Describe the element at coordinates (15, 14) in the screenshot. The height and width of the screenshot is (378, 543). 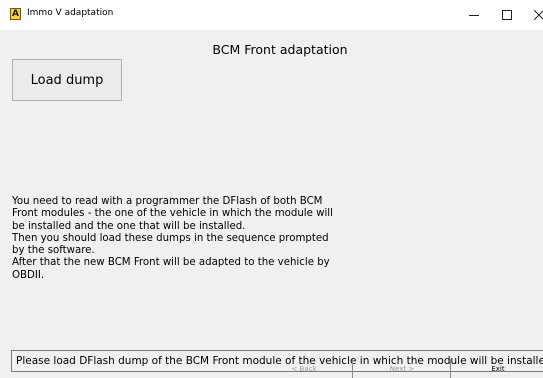
I see `app-icon: A` at that location.